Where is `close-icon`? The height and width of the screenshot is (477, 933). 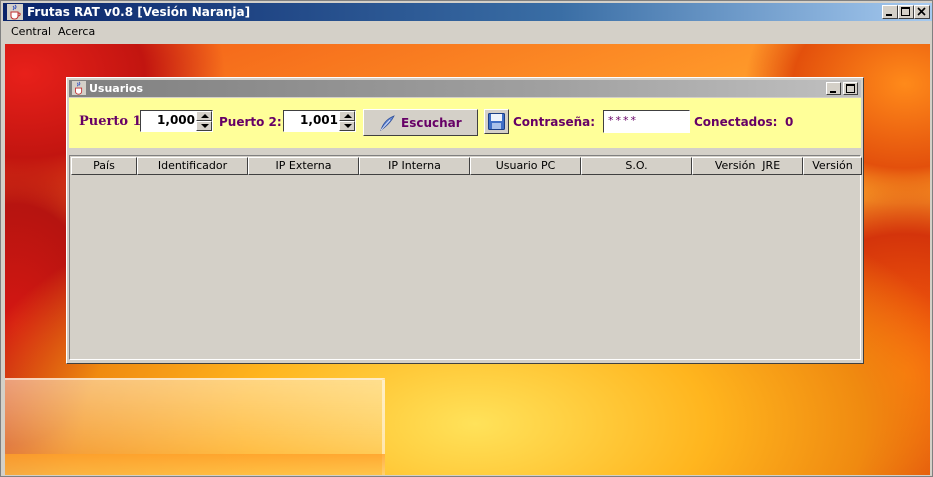 close-icon is located at coordinates (921, 11).